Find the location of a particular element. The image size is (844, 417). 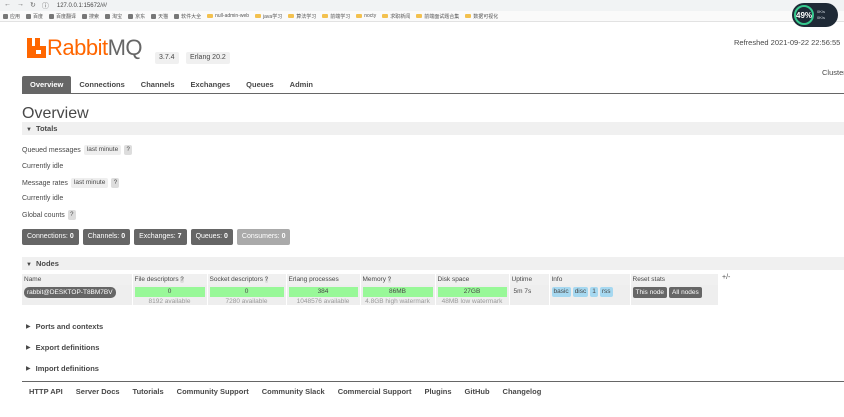

bookmark-item: 算法学习 is located at coordinates (302, 16).